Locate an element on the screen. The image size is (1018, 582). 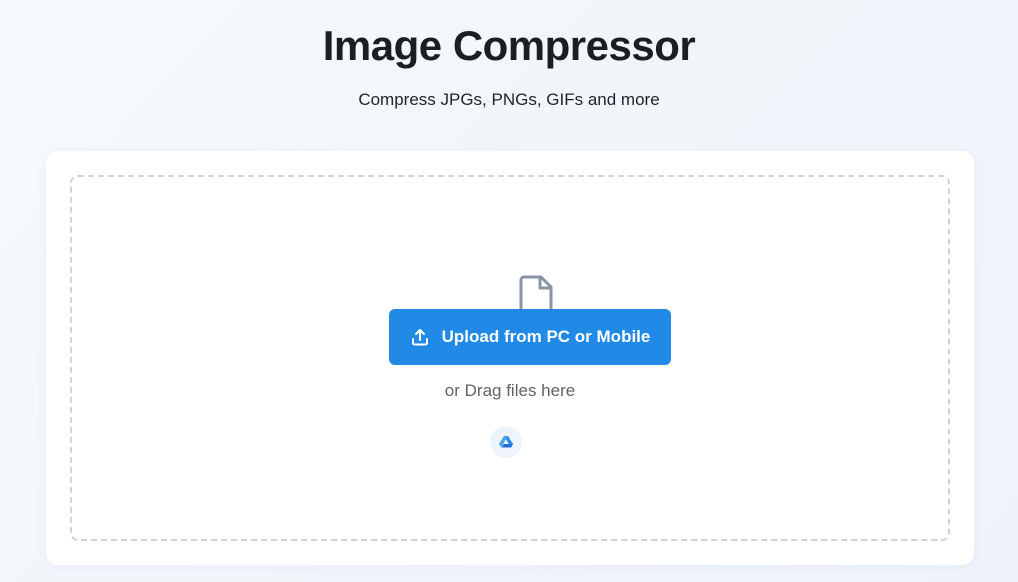
google-drive-icon is located at coordinates (506, 441).